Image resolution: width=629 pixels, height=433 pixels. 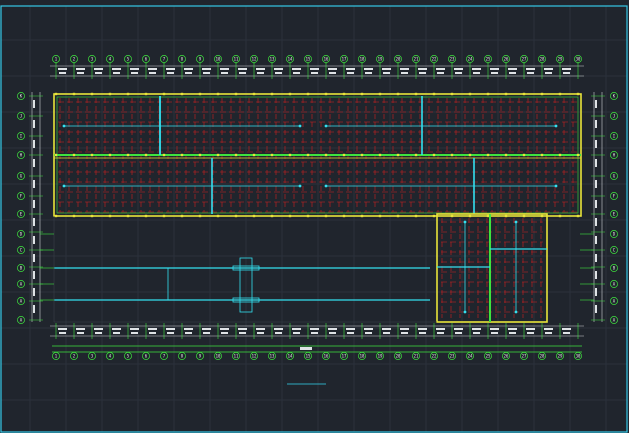 I want to click on axis-bubble-top: 1, so click(x=56, y=59).